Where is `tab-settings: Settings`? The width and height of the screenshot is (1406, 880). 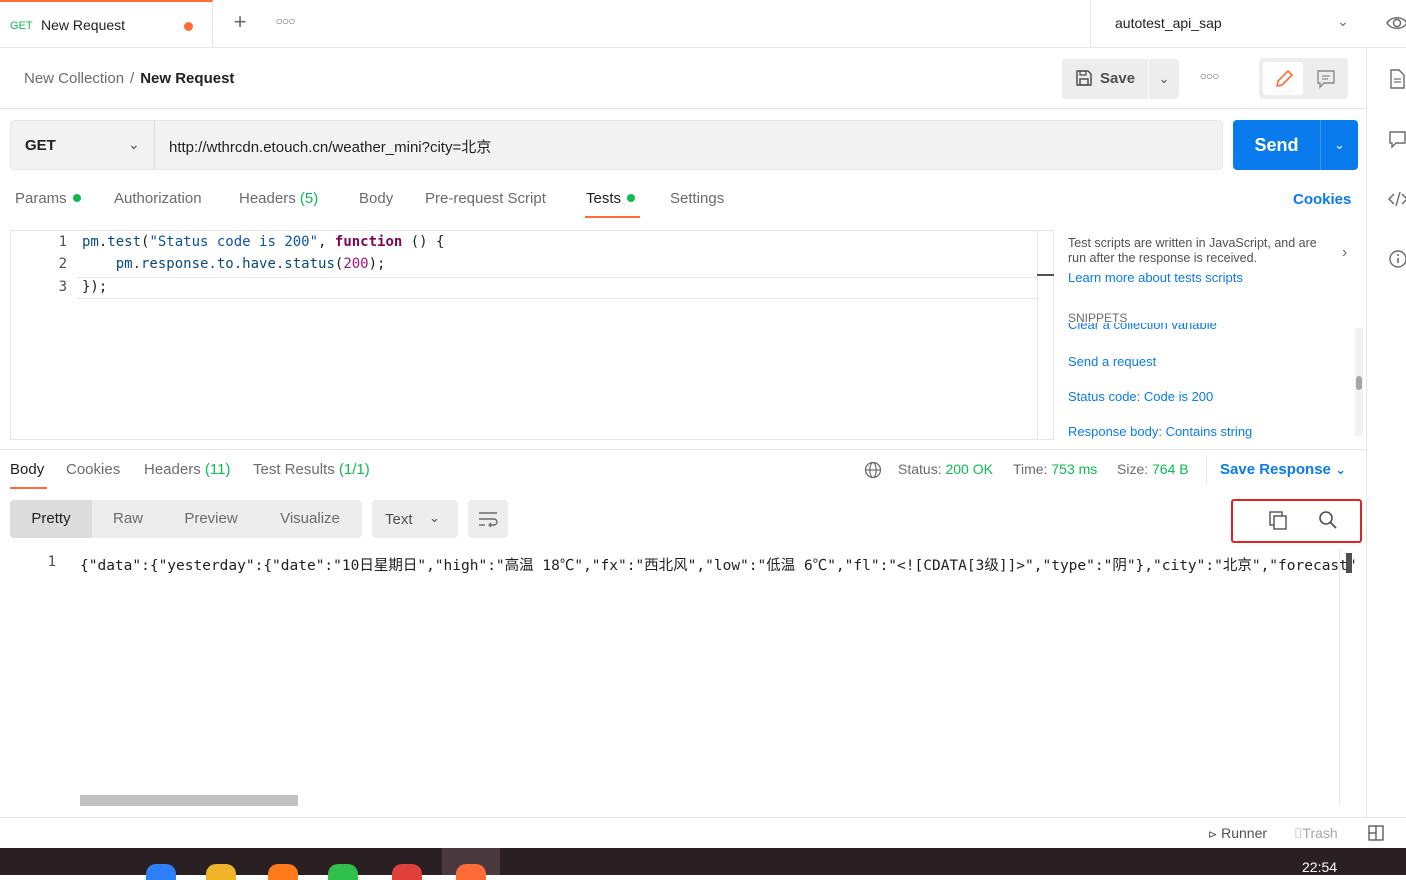 tab-settings: Settings is located at coordinates (697, 205).